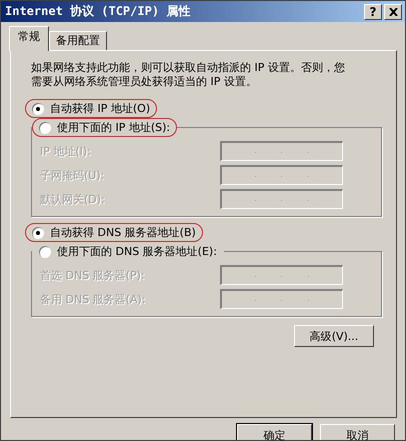  I want to click on radio-label: 自动获得 DNS 服务器地址(B), so click(123, 232).